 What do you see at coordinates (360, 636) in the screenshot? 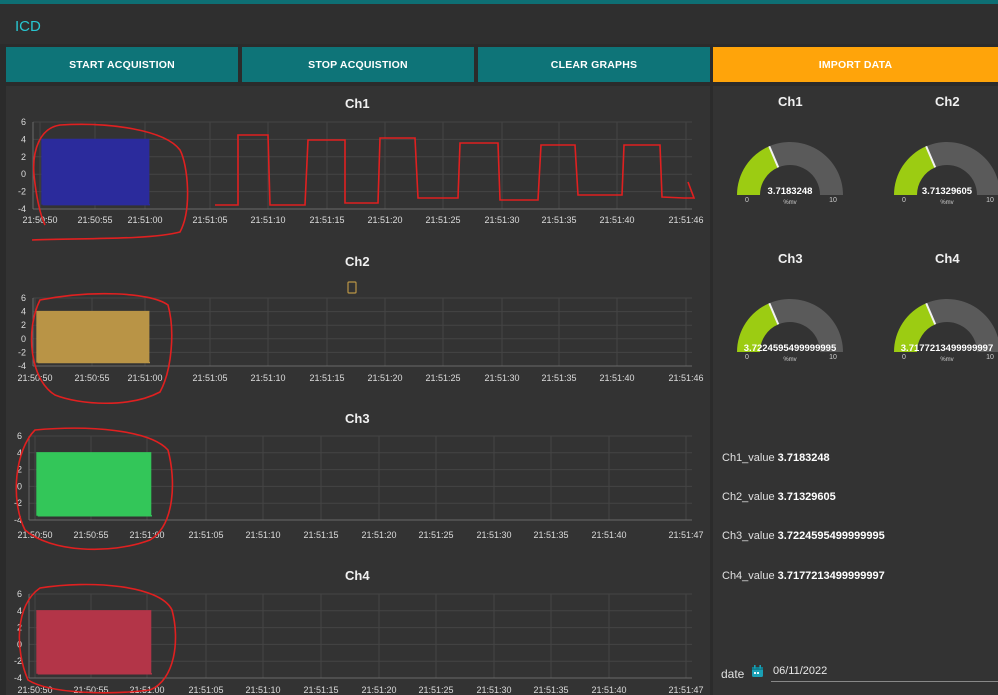
I see `chart-ch4` at bounding box center [360, 636].